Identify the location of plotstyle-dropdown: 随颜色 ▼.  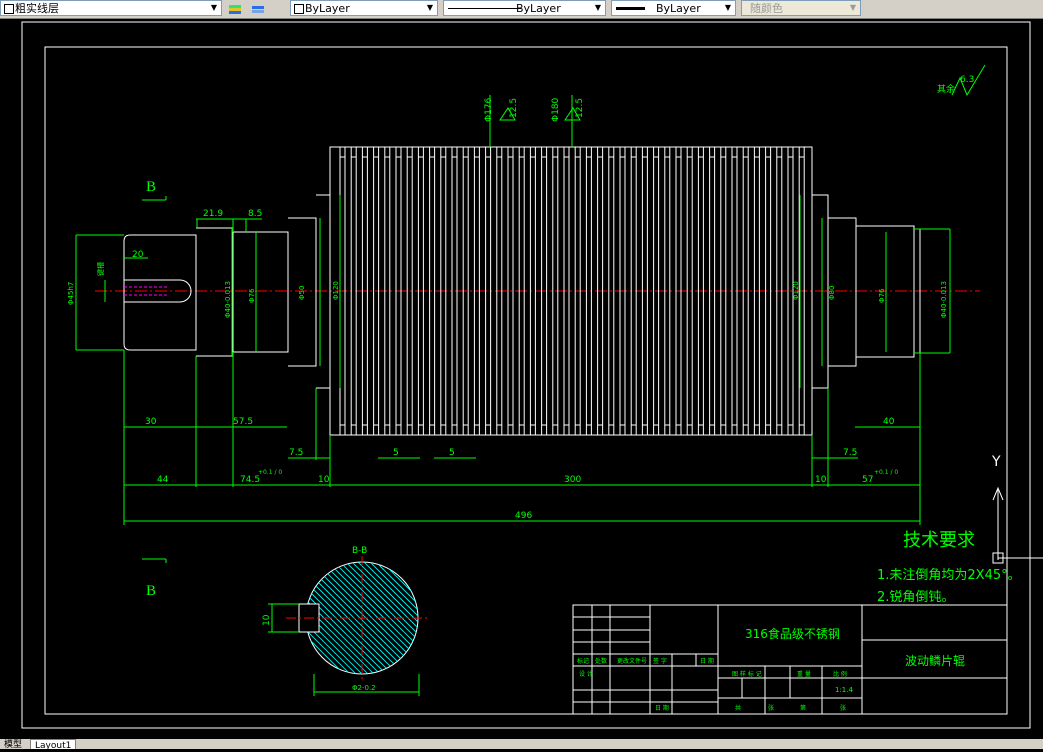
(801, 8).